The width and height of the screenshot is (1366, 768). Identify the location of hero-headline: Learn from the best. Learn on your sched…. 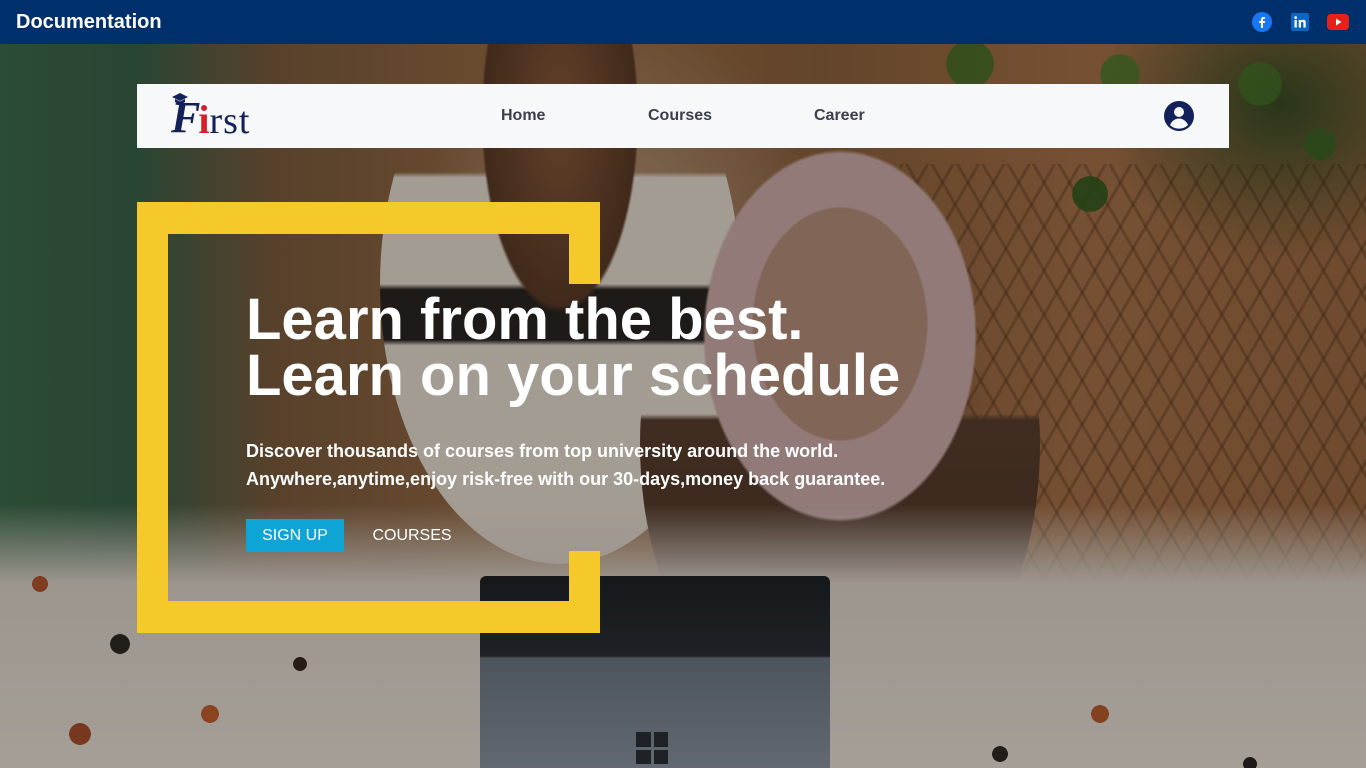
(573, 347).